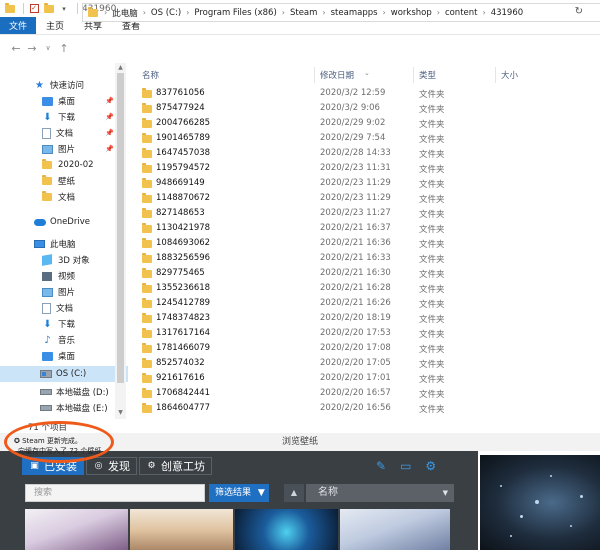 The image size is (600, 550). Describe the element at coordinates (364, 123) in the screenshot. I see `table-row: 2004766285 2020/2/29 9:02 文件夹` at that location.